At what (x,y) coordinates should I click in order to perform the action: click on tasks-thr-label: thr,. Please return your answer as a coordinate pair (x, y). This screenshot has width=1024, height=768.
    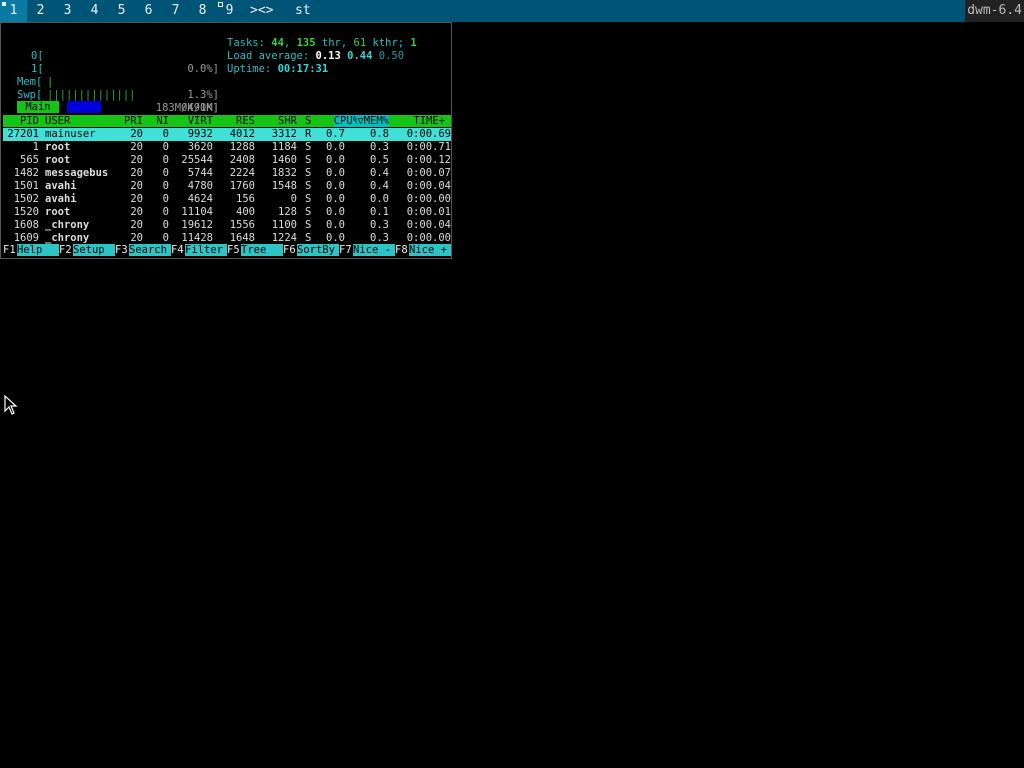
    Looking at the image, I should click on (334, 43).